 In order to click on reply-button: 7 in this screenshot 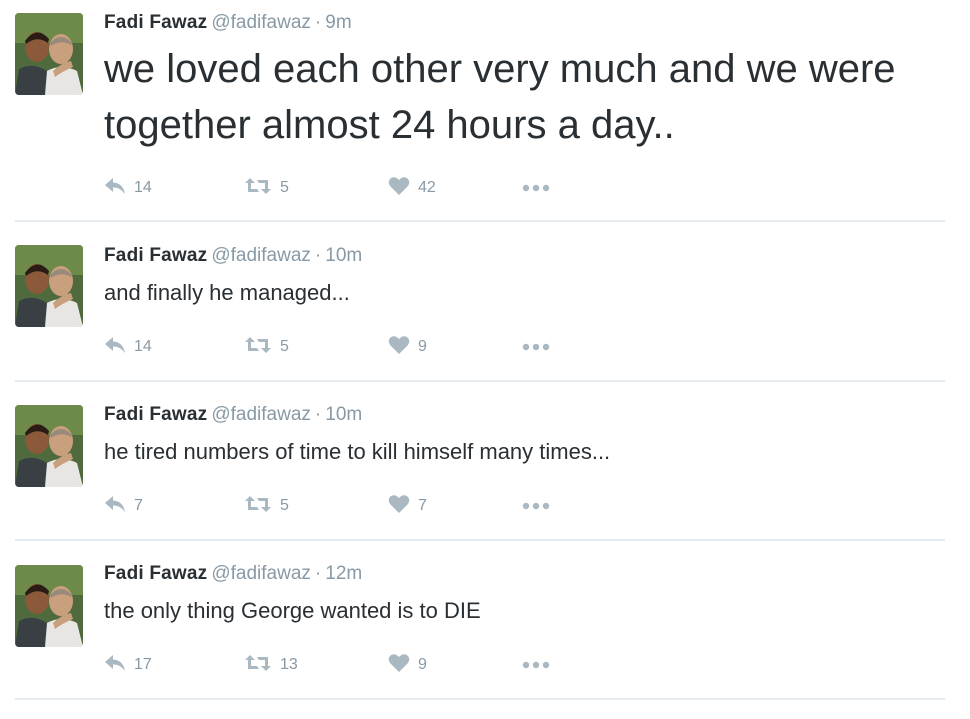, I will do `click(123, 506)`.